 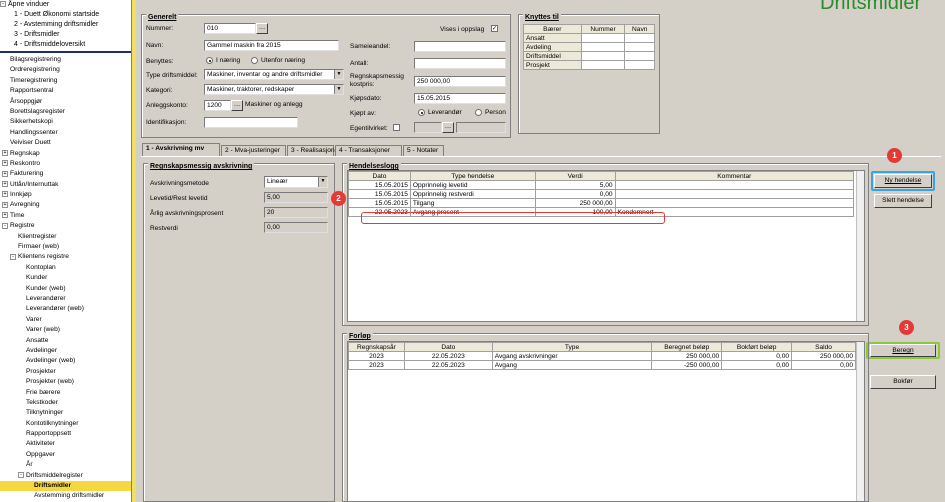 I want to click on tab-1: 1 - Avskrivning mv, so click(x=181, y=149).